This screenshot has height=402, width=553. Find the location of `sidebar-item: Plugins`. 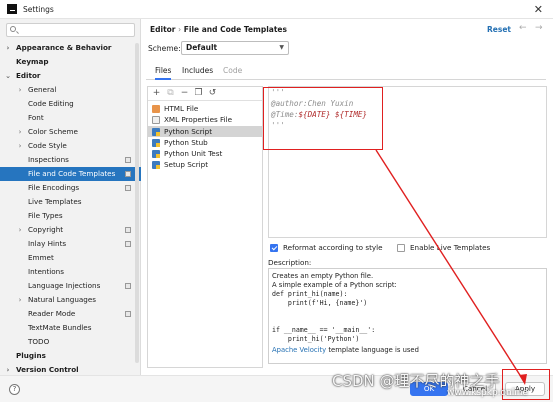

sidebar-item: Plugins is located at coordinates (70, 356).